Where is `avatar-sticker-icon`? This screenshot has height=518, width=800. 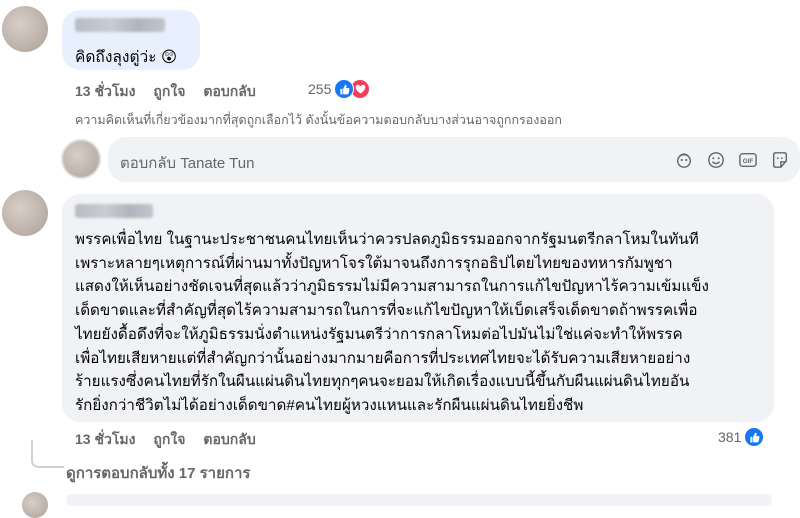
avatar-sticker-icon is located at coordinates (780, 160).